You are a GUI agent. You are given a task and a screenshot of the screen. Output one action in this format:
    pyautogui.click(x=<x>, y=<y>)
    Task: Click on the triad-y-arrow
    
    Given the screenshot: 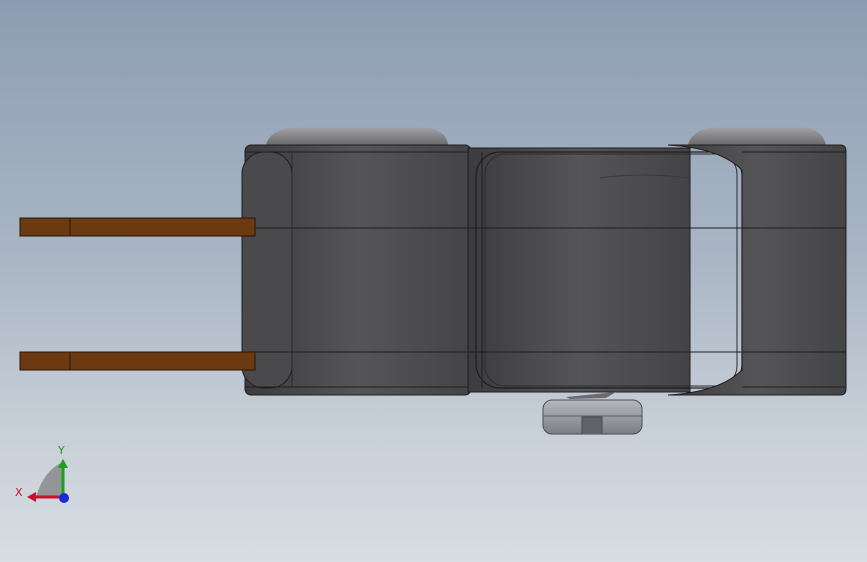 What is the action you would take?
    pyautogui.click(x=63, y=463)
    